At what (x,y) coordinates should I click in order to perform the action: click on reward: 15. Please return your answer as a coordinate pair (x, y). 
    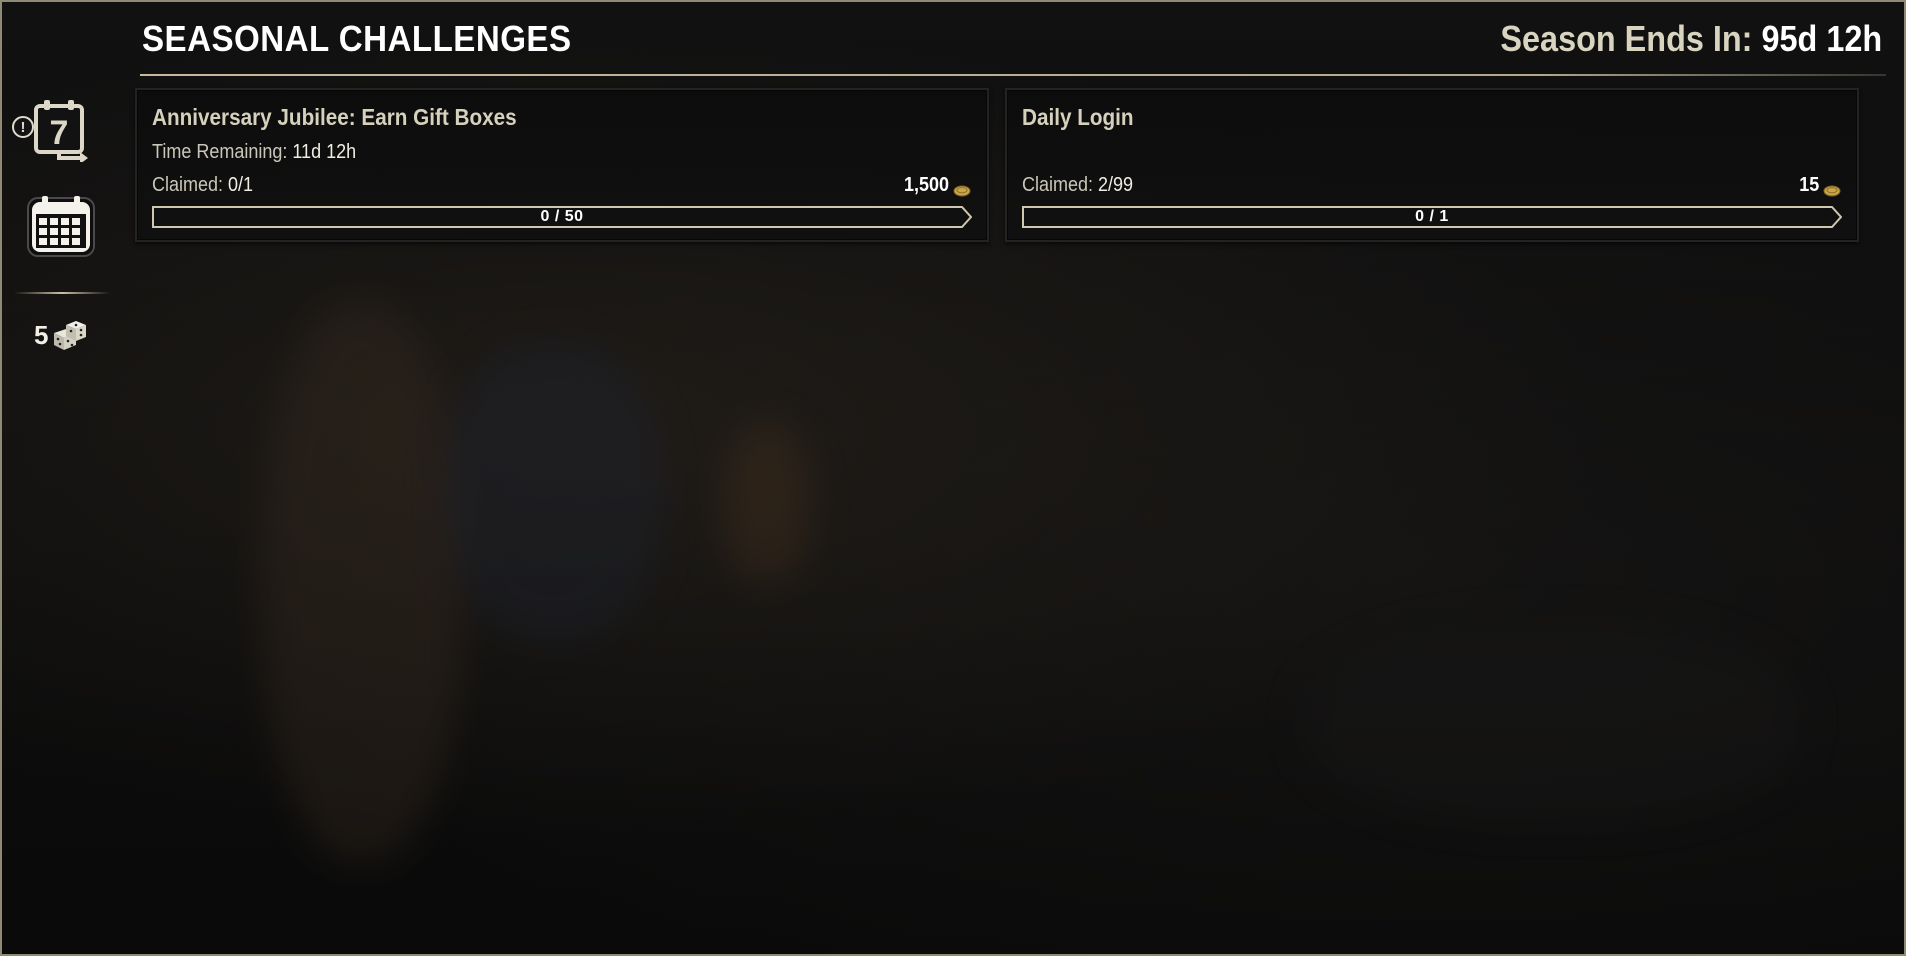
    Looking at the image, I should click on (1819, 185).